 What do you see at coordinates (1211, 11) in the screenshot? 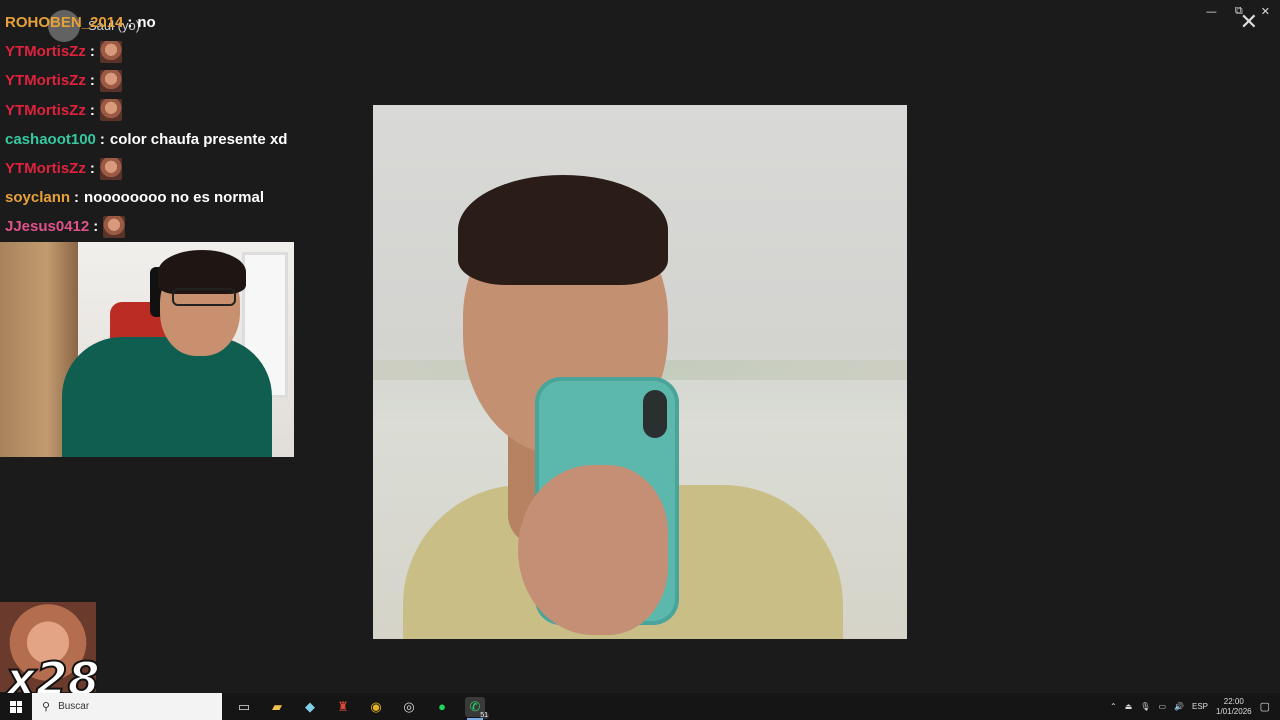
I see `minimize-button: —` at bounding box center [1211, 11].